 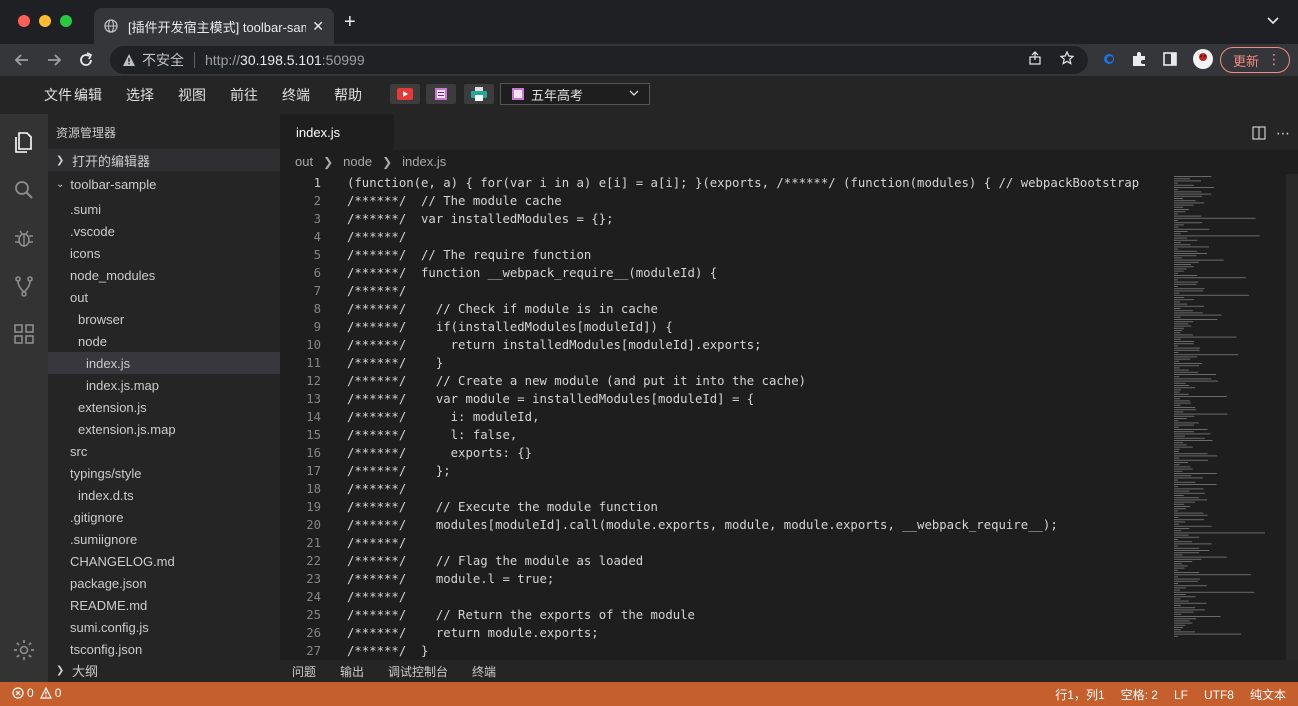 I want to click on code-line: 26 /******/ return module.exports;, so click(x=725, y=633).